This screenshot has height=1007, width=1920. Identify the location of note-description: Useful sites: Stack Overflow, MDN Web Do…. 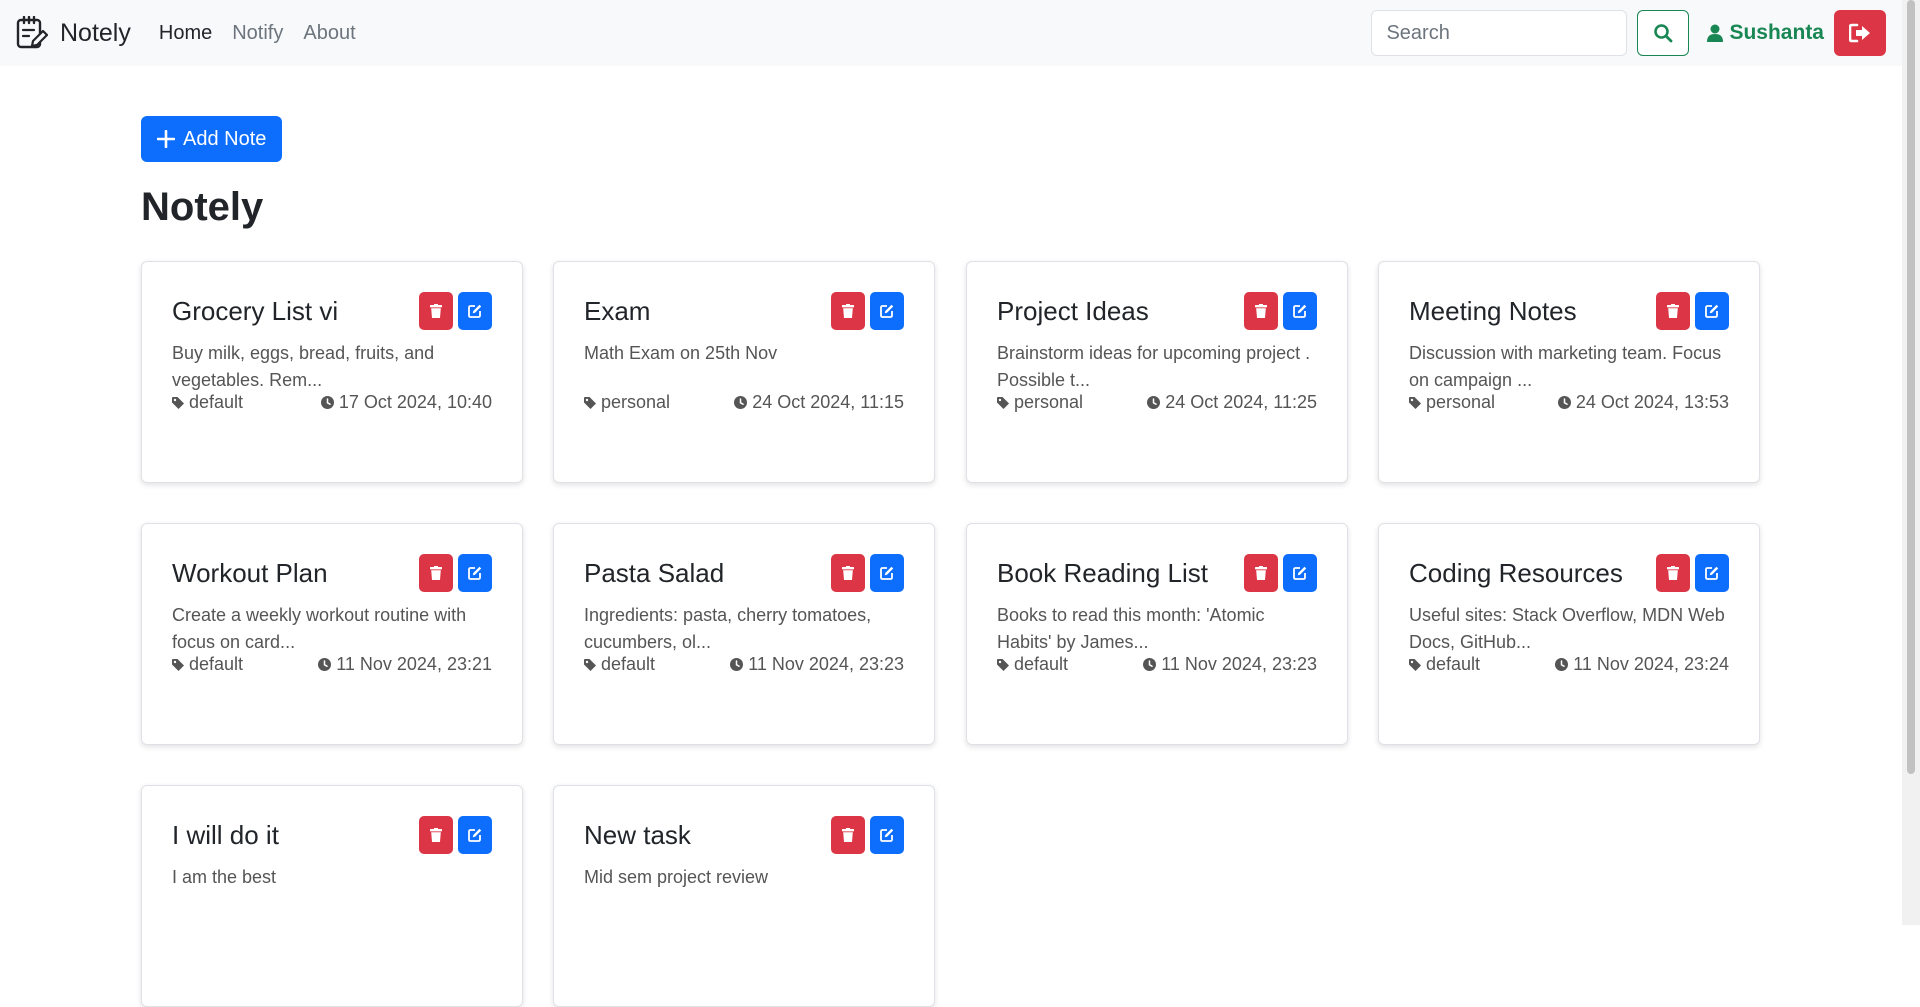
(1567, 628).